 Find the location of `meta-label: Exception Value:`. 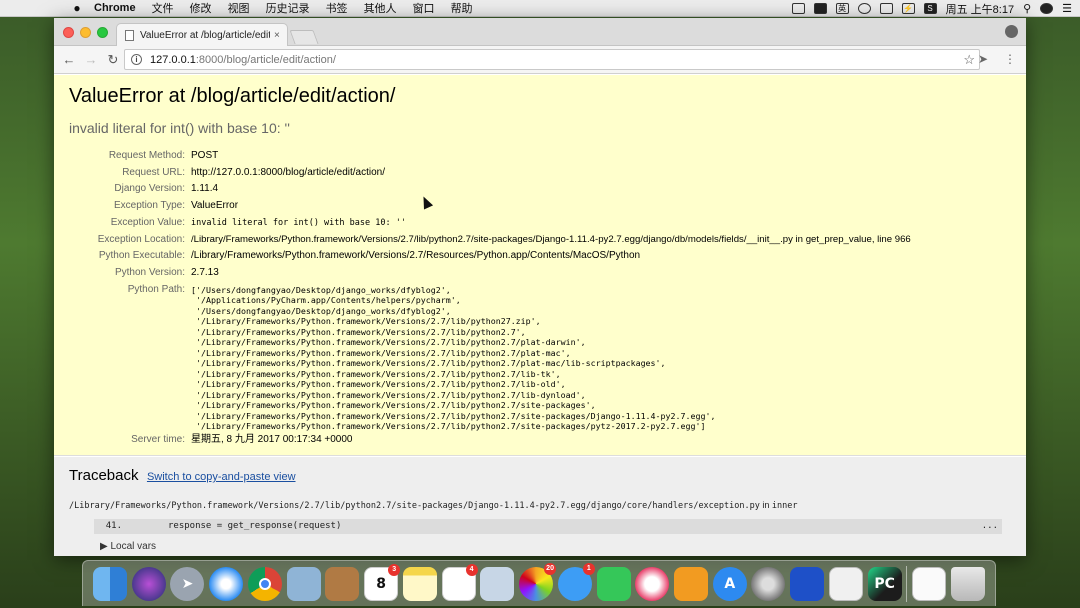

meta-label: Exception Value: is located at coordinates (147, 222).